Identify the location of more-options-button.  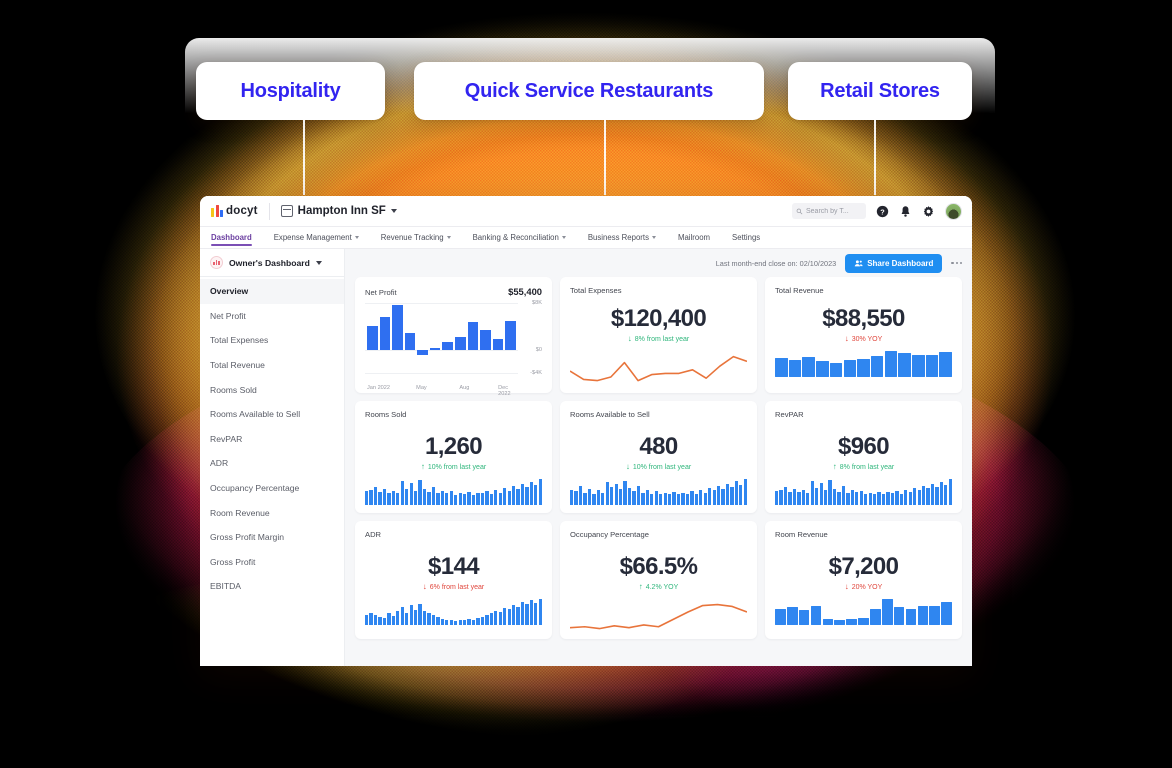
(956, 263).